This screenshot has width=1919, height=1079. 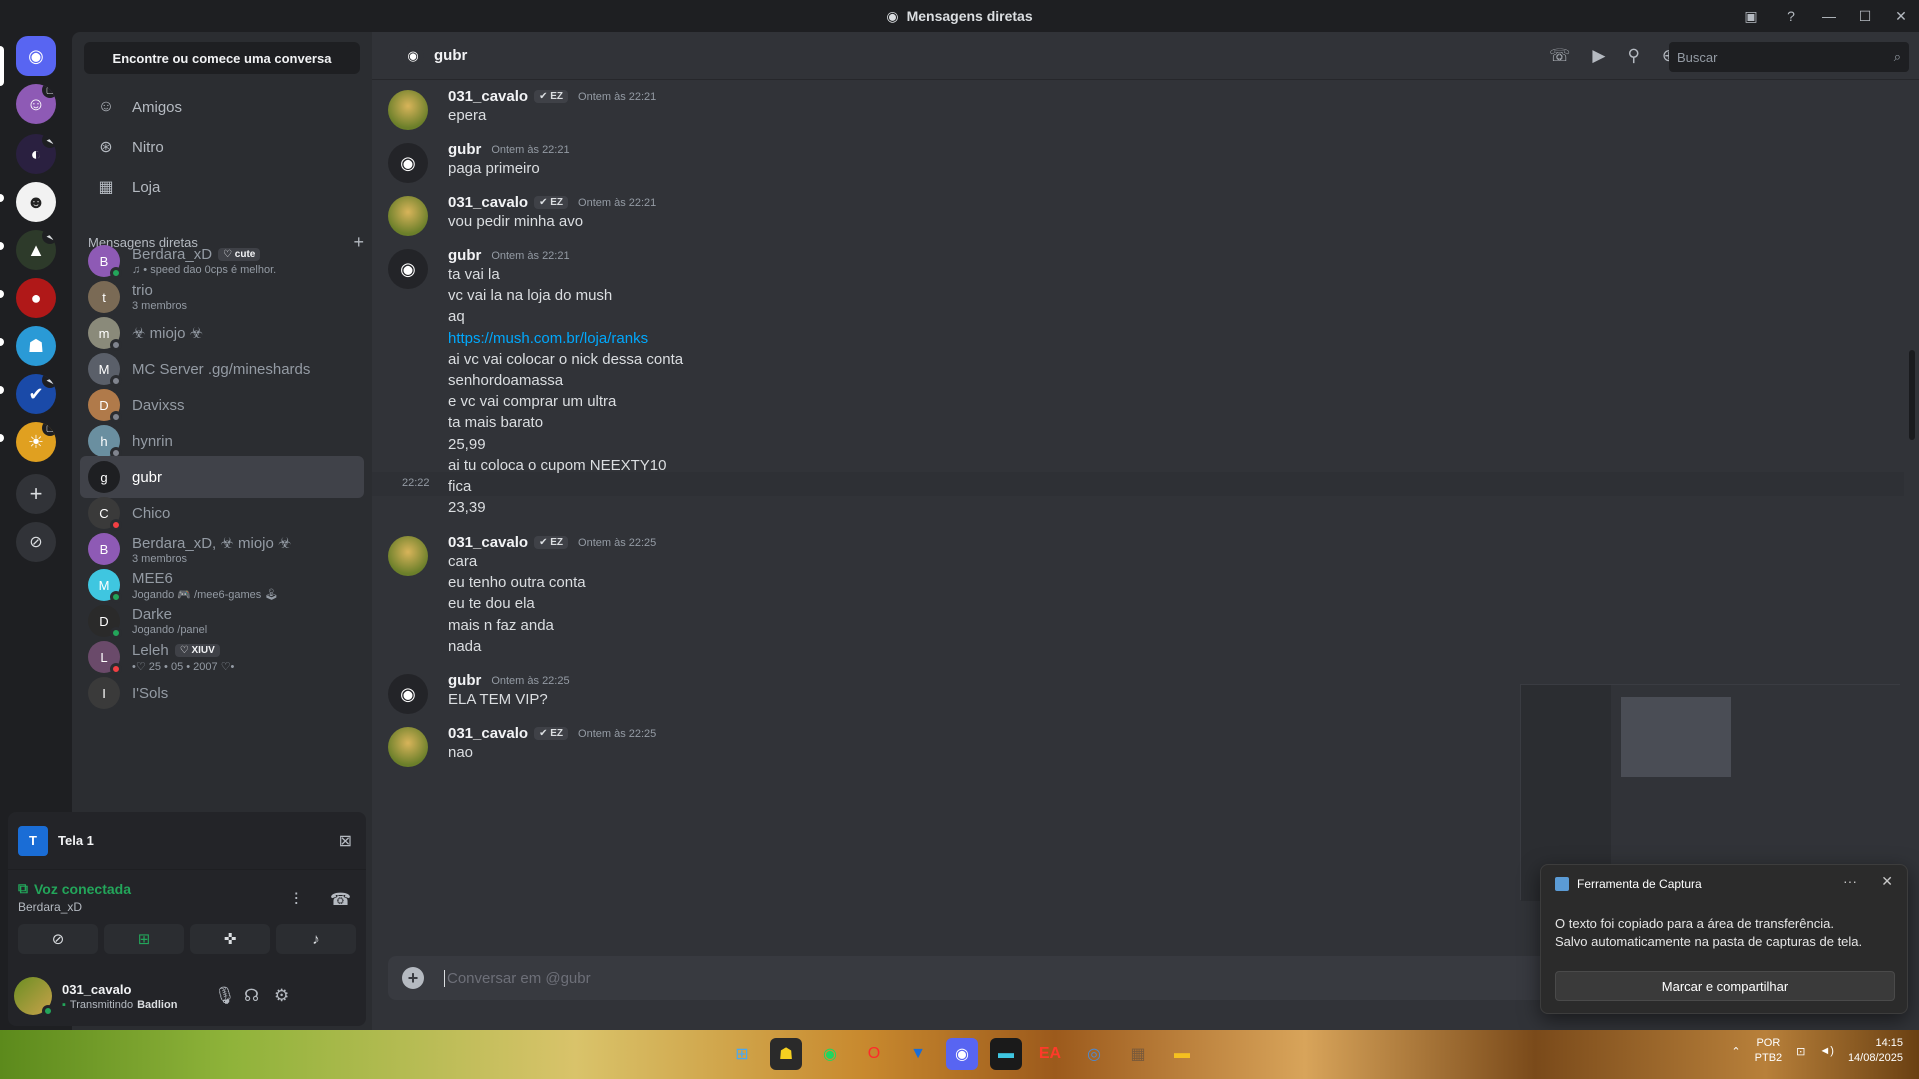 I want to click on dm-subtext: 3 membros, so click(x=160, y=306).